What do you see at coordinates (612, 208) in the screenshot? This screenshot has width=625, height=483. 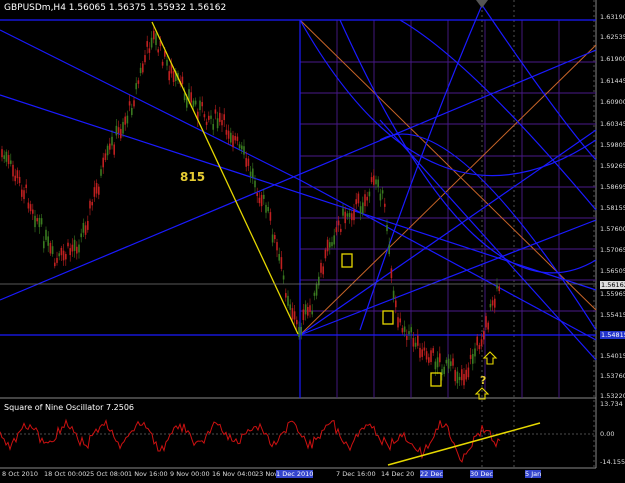 I see `price-label: 1.58155` at bounding box center [612, 208].